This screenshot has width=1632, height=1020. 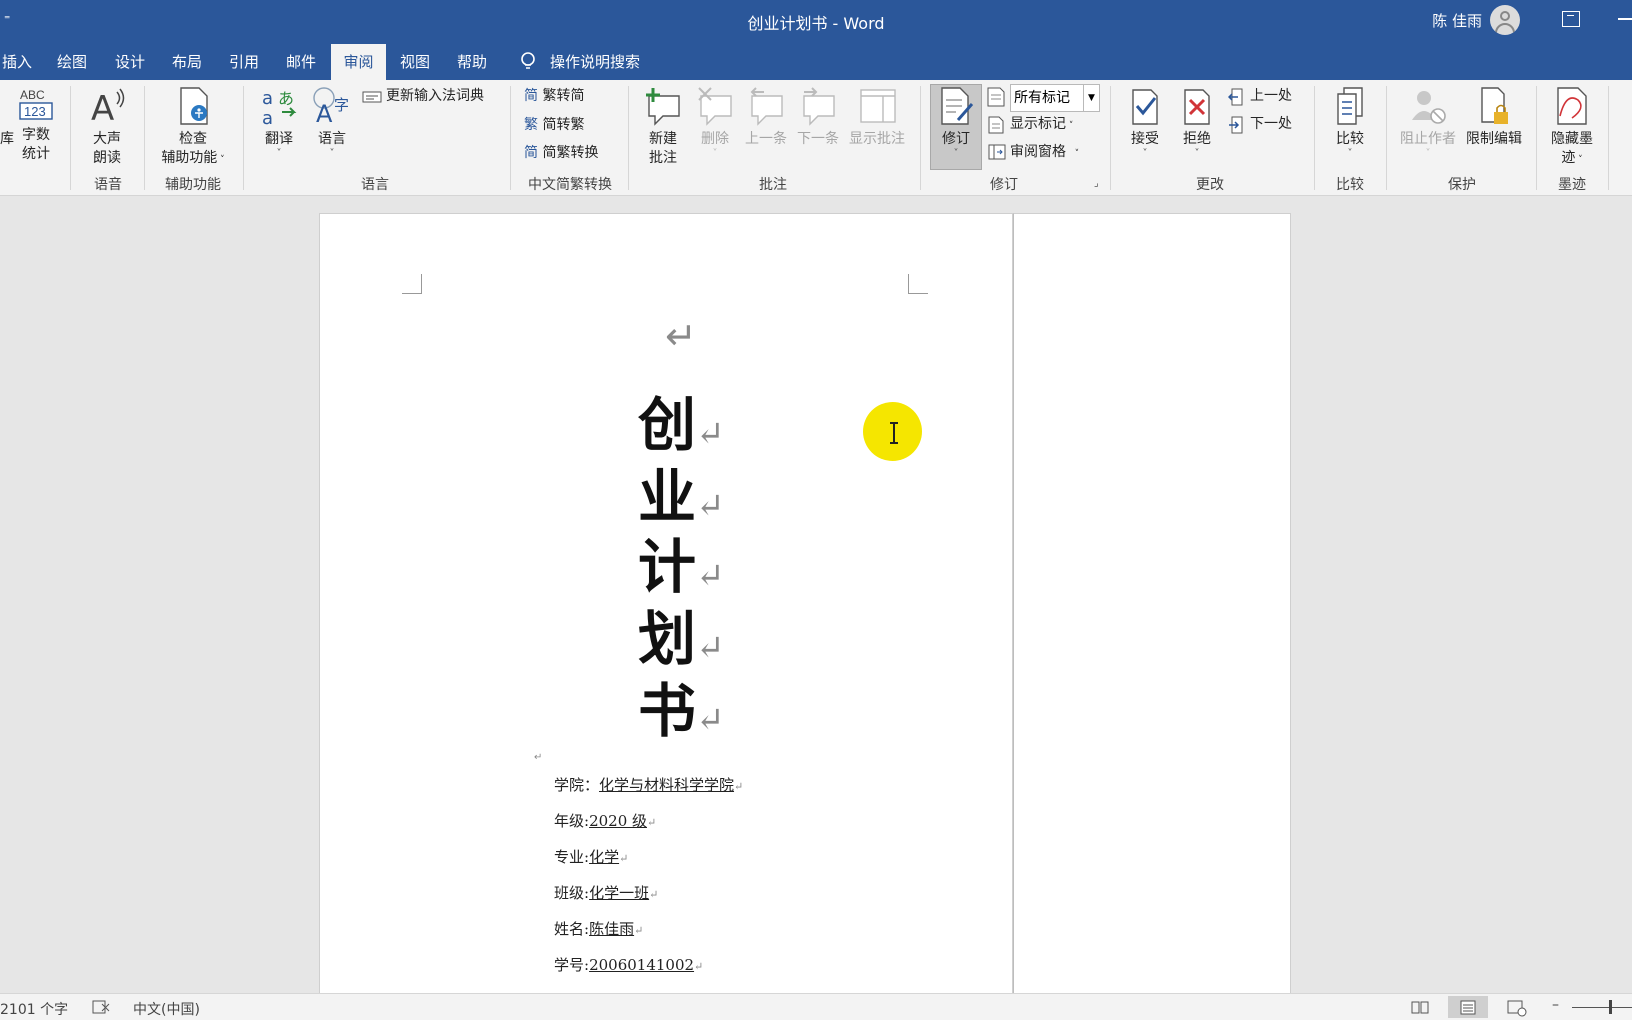 I want to click on simplified-to-traditional-button: 繁 简转繁, so click(x=554, y=125).